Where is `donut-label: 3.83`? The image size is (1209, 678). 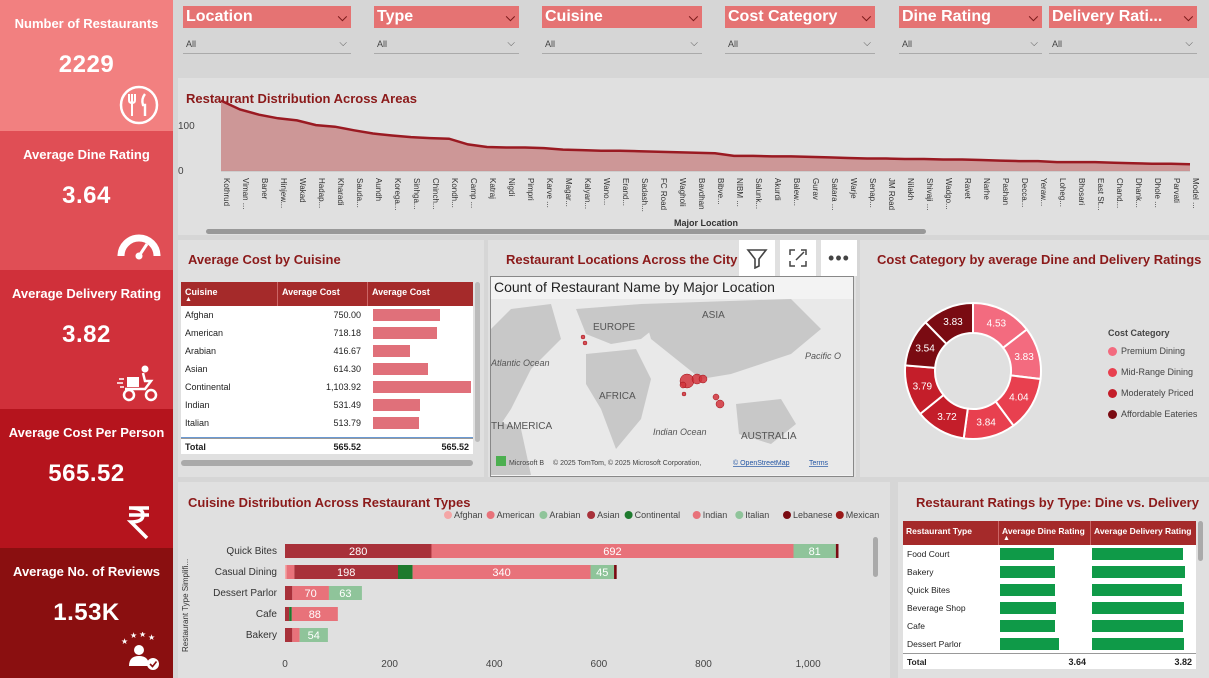 donut-label: 3.83 is located at coordinates (1024, 357).